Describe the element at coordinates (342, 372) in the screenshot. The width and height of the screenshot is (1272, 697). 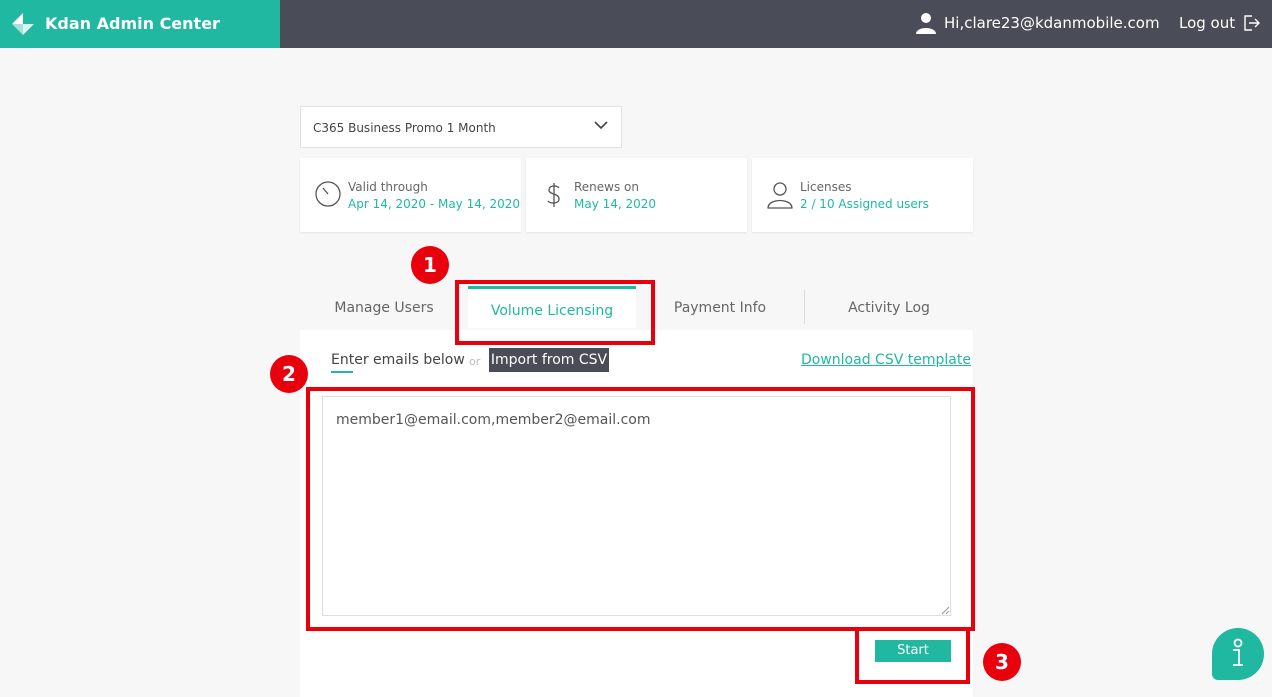
I see `active-indicator` at that location.